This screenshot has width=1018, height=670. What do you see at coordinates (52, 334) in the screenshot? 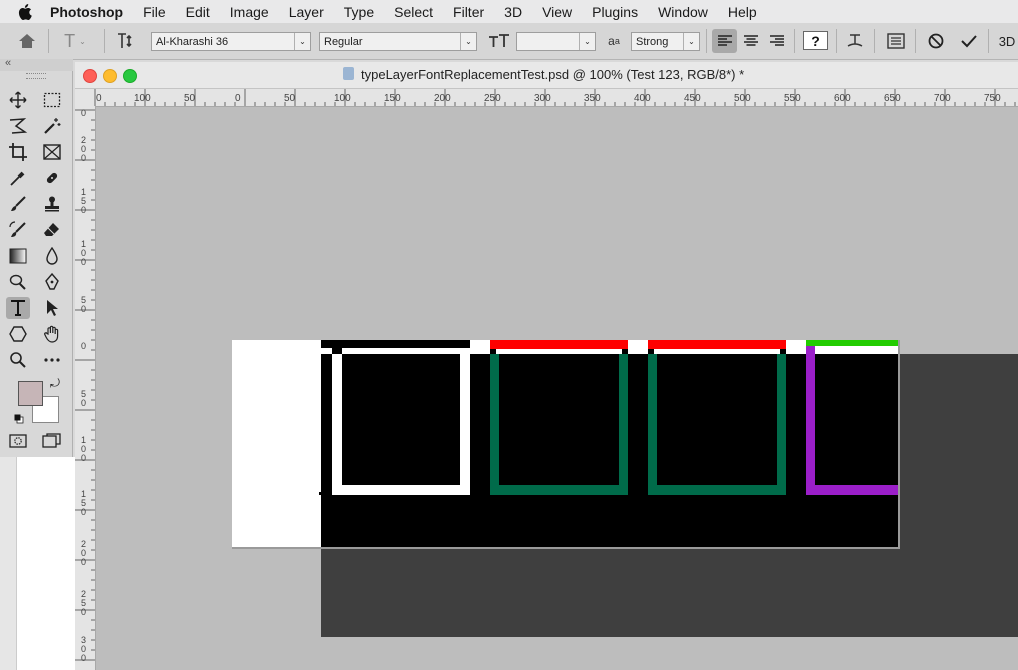
I see `hand-tool-icon` at bounding box center [52, 334].